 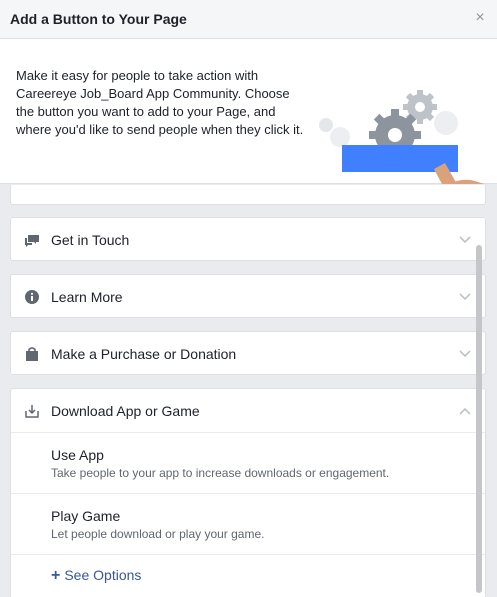 What do you see at coordinates (98, 19) in the screenshot?
I see `dialog-title: Add a Button to Your Page` at bounding box center [98, 19].